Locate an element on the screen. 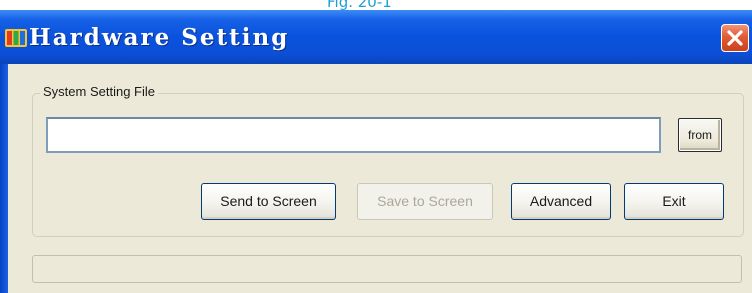  close-icon is located at coordinates (735, 38).